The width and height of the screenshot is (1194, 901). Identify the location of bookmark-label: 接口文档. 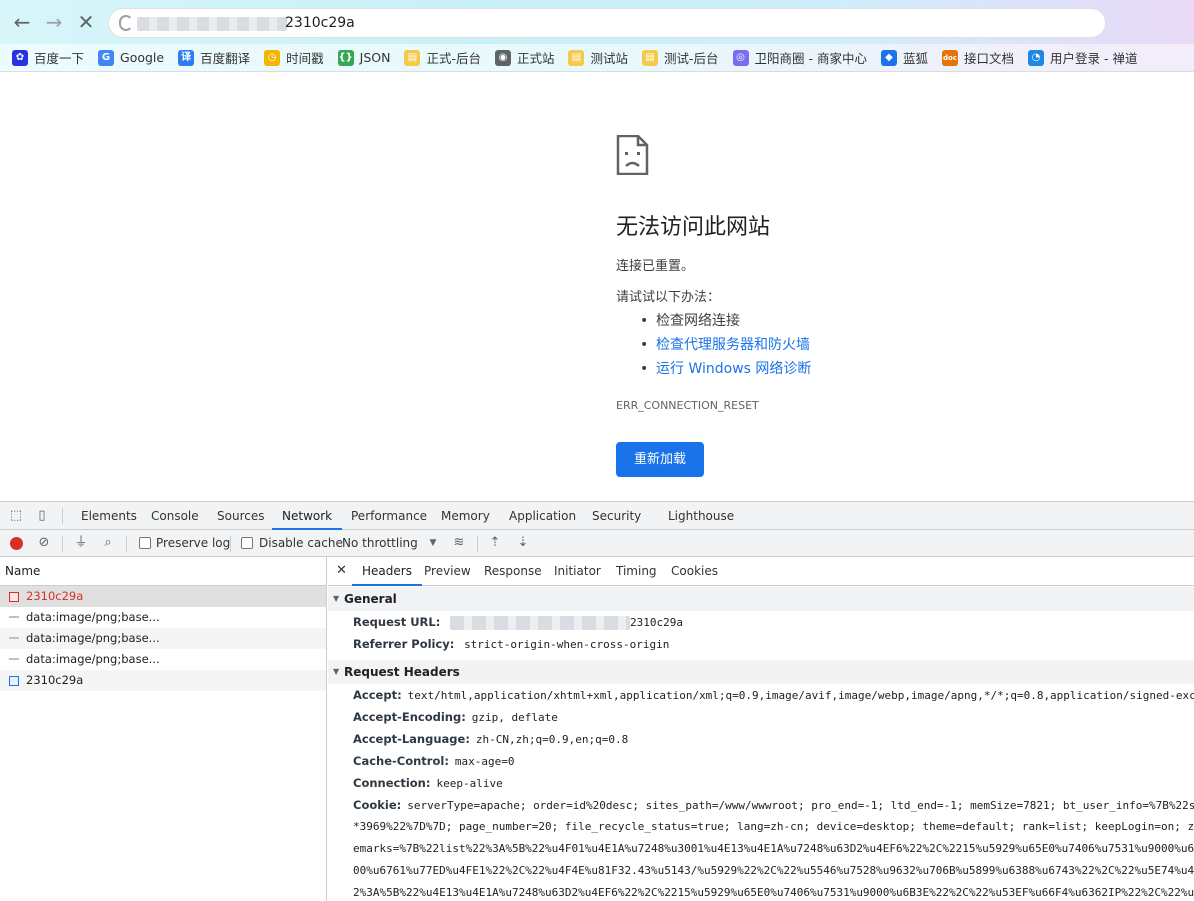
(989, 58).